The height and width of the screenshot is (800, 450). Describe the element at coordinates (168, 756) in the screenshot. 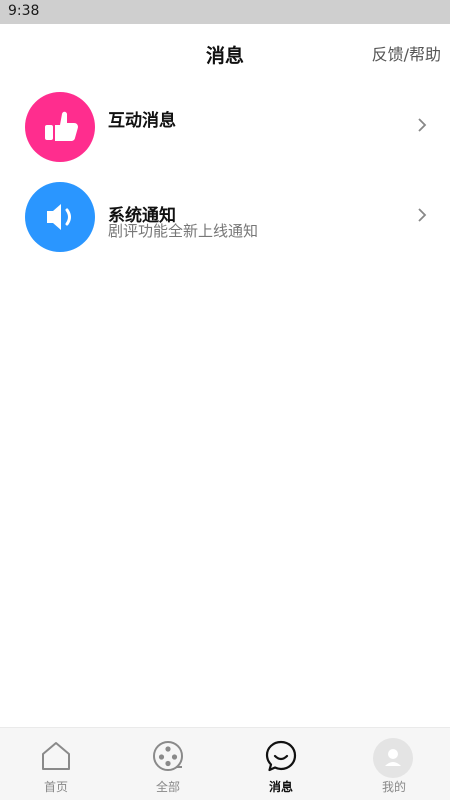

I see `film-reel-icon` at that location.